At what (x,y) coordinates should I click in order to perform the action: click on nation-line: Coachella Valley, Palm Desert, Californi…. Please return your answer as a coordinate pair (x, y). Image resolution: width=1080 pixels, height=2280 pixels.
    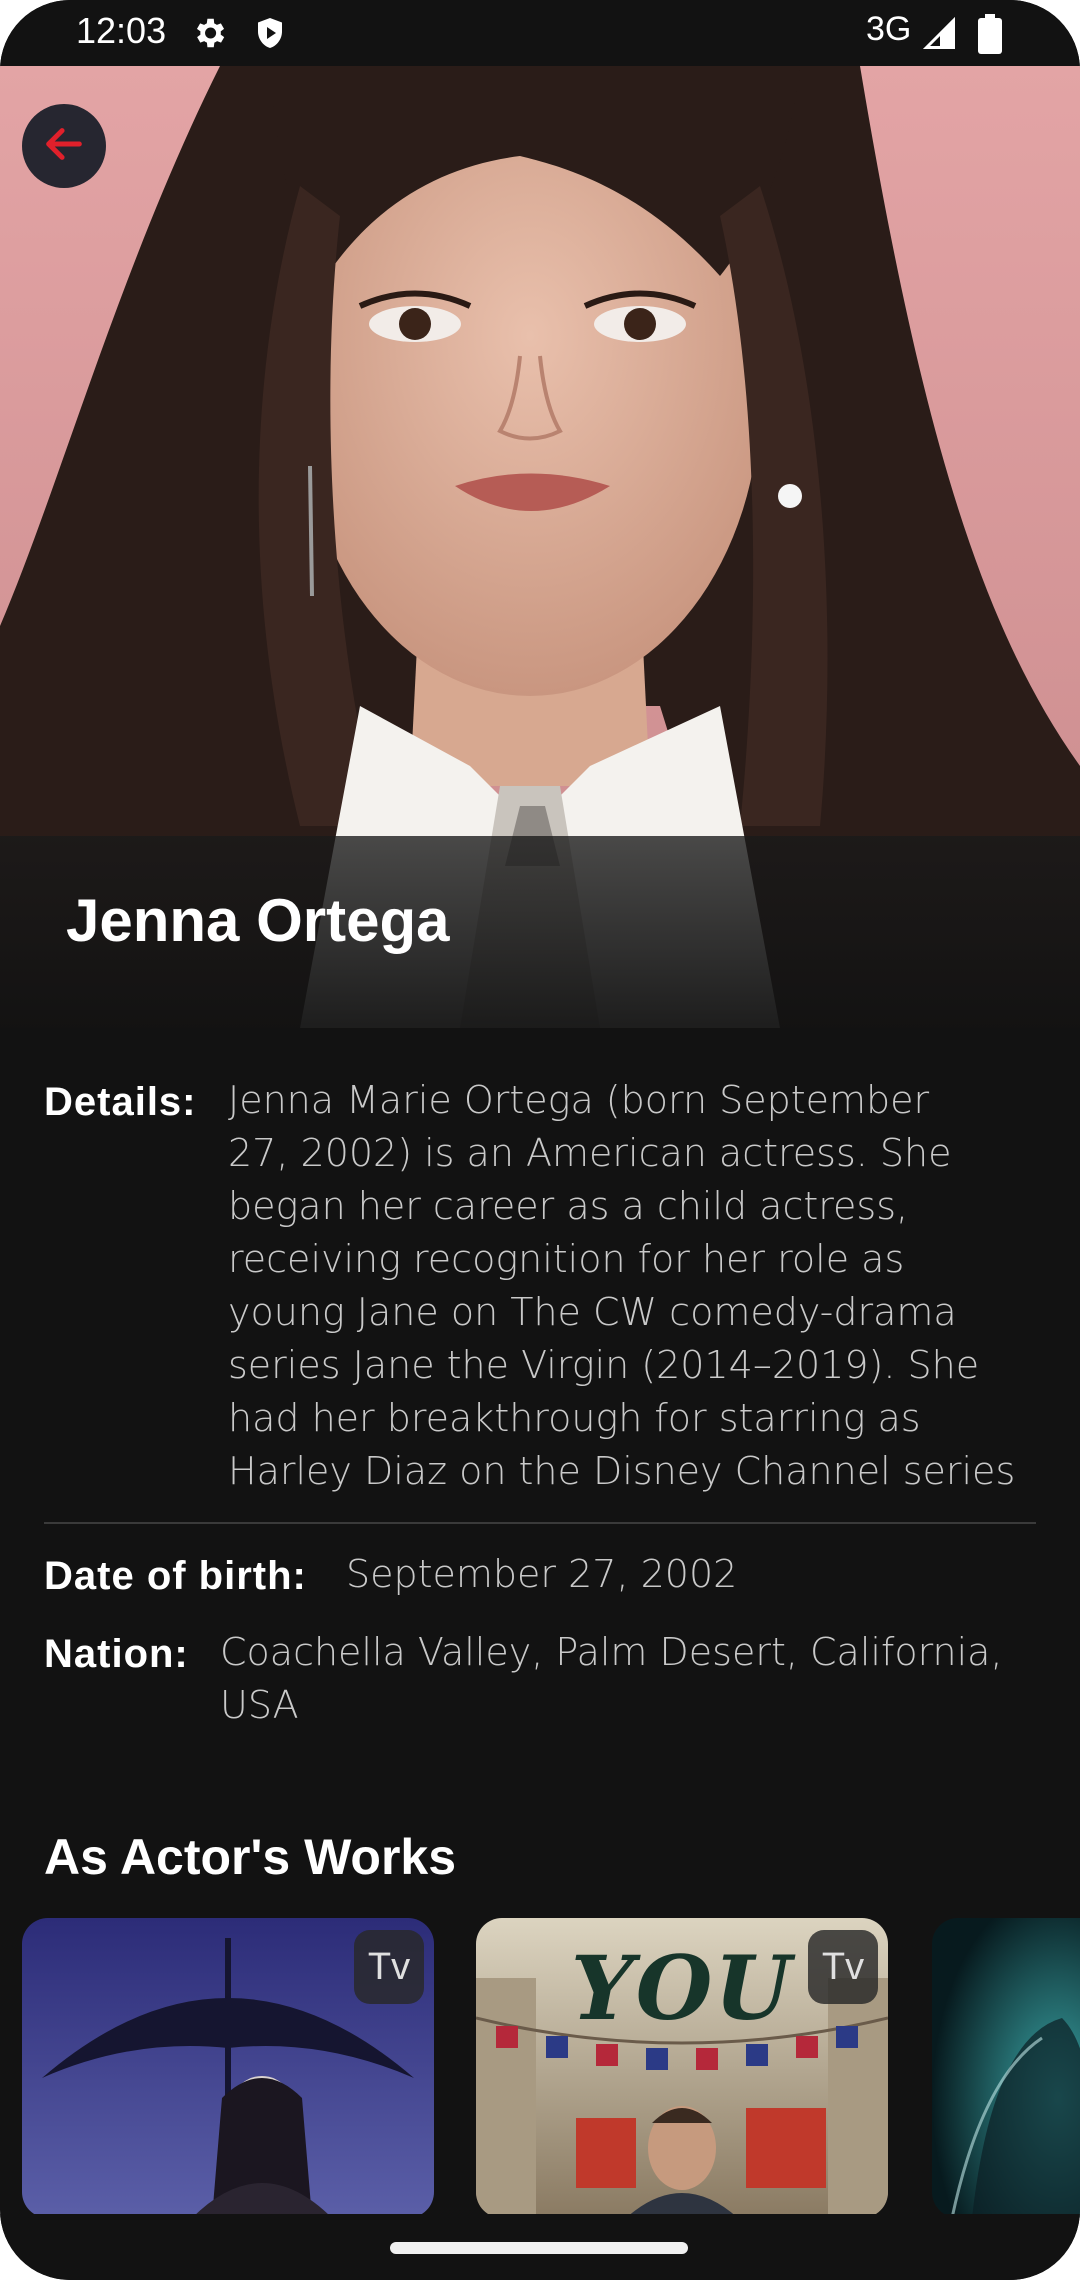
    Looking at the image, I should click on (611, 1652).